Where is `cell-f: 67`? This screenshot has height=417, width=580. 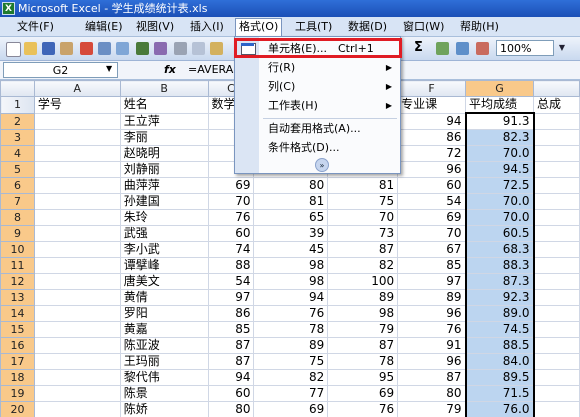
cell-f: 67 is located at coordinates (432, 249).